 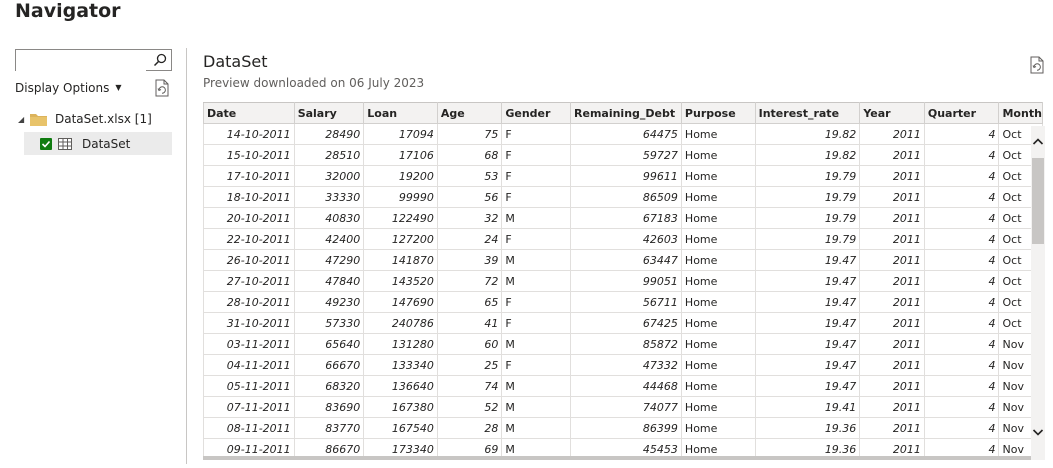 I want to click on table-cell: 27-10-2011, so click(x=249, y=281).